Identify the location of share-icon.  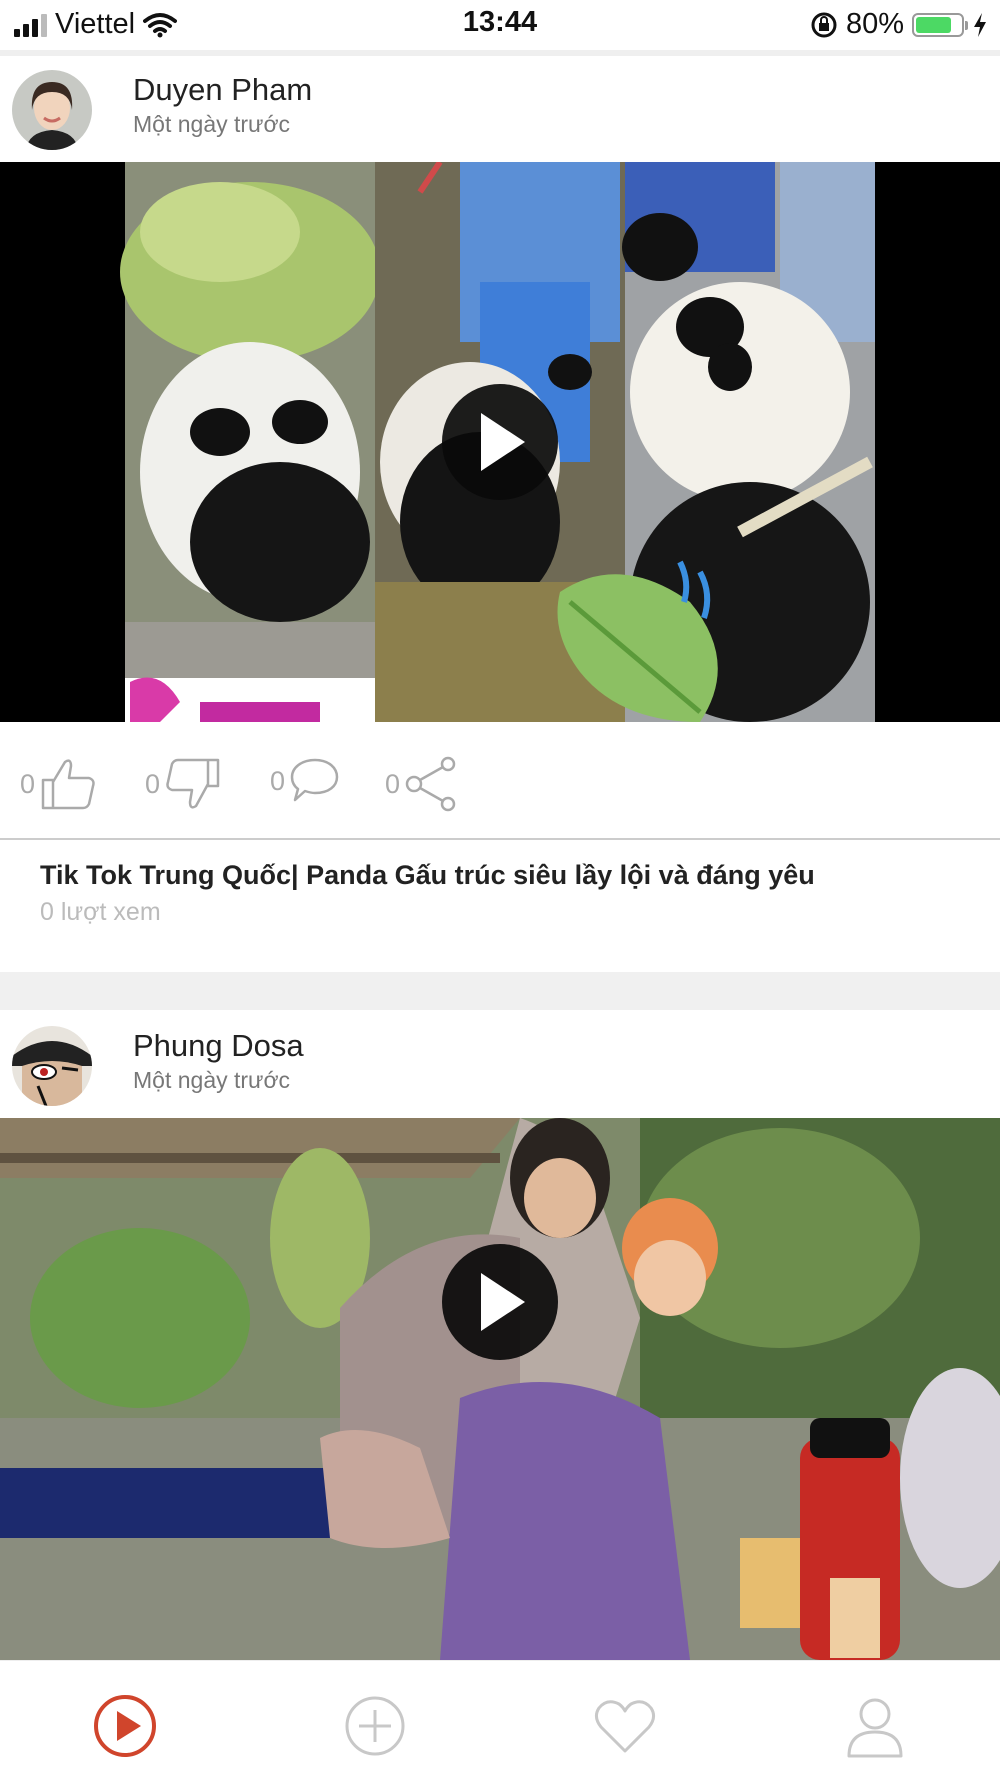
(430, 784).